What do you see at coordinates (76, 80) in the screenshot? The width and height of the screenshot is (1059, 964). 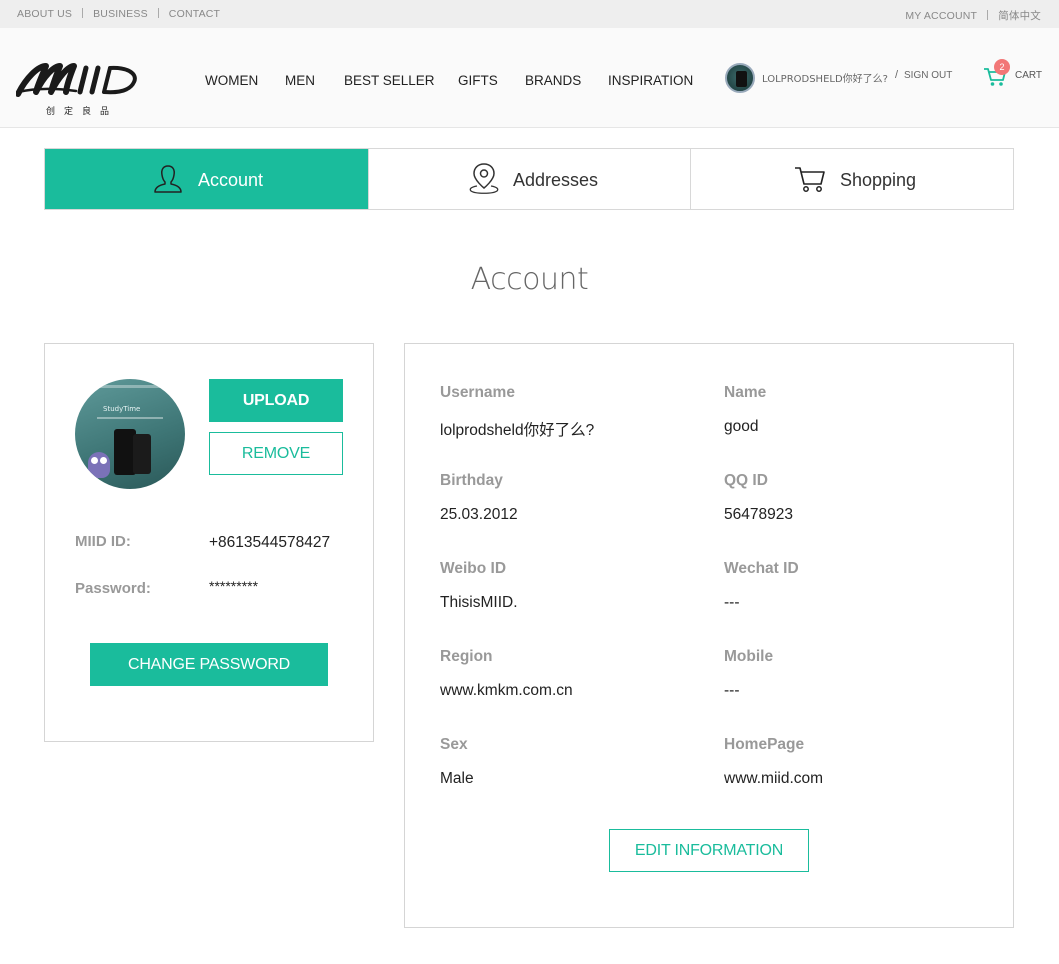 I see `miid-logo-mark` at bounding box center [76, 80].